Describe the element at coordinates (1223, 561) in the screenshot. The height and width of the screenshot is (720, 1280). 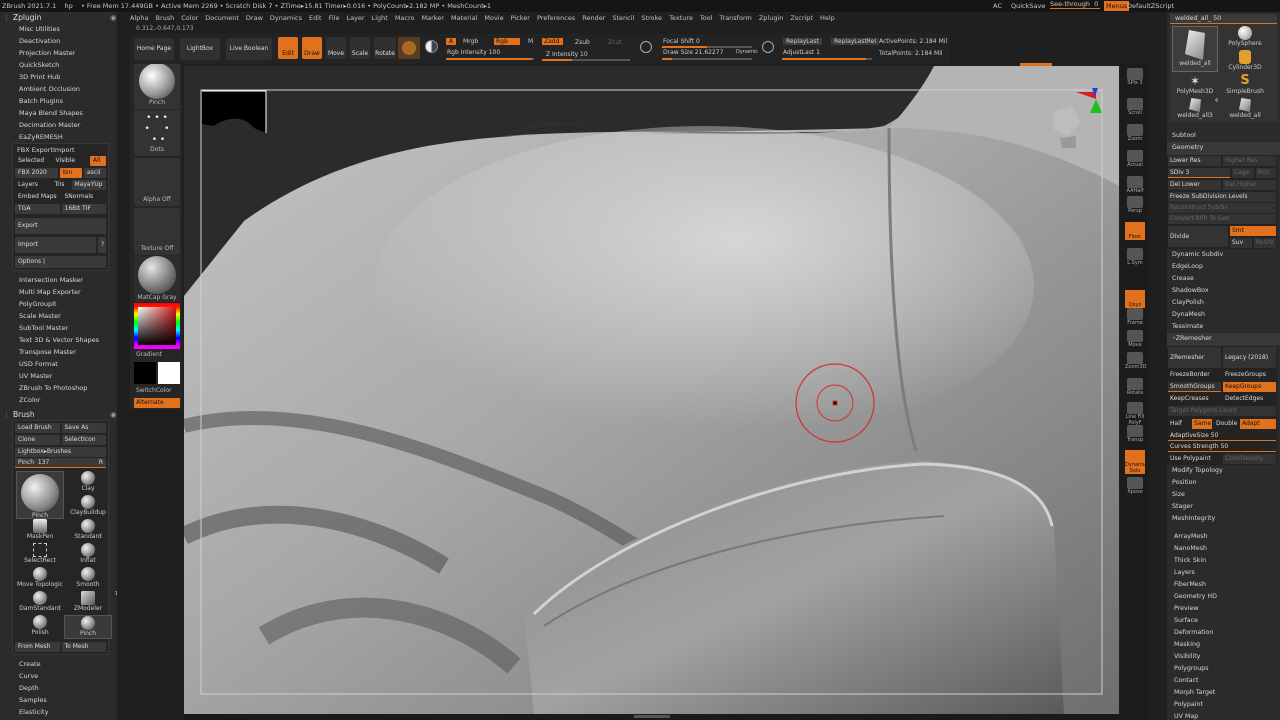
I see `rp-thick-skin: Thick Skin` at that location.